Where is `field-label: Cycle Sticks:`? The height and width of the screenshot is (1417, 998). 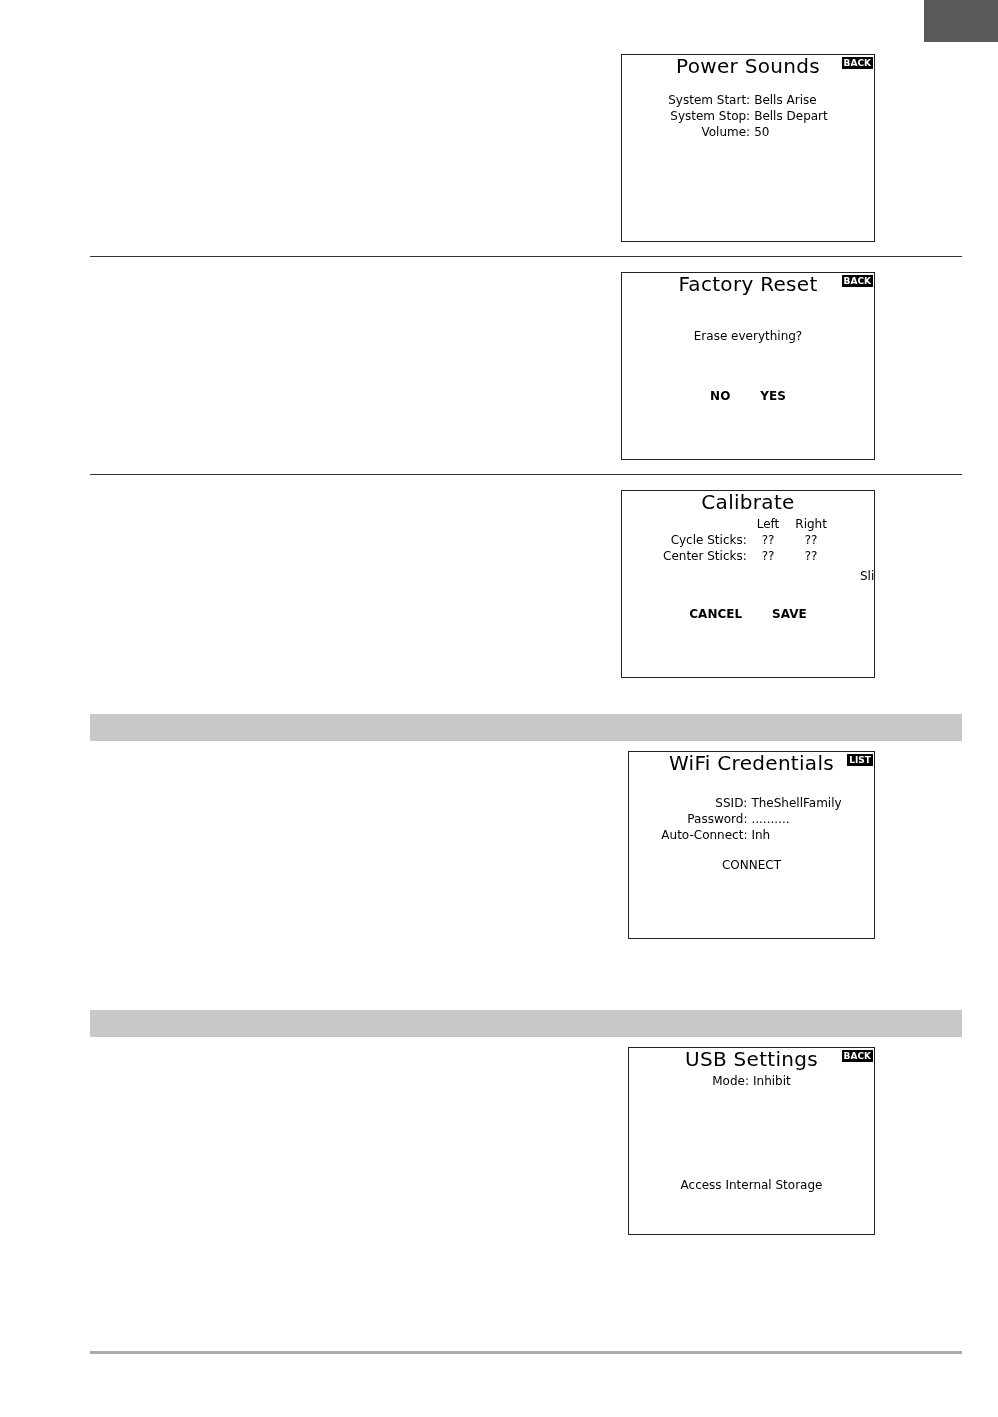 field-label: Cycle Sticks: is located at coordinates (708, 540).